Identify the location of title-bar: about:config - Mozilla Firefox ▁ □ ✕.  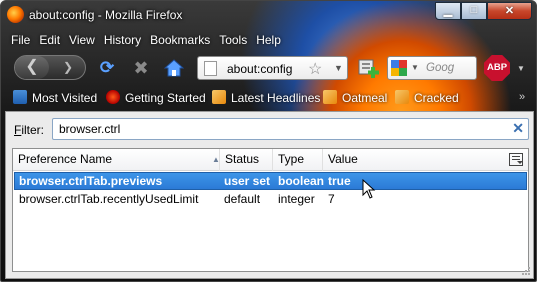
(268, 15).